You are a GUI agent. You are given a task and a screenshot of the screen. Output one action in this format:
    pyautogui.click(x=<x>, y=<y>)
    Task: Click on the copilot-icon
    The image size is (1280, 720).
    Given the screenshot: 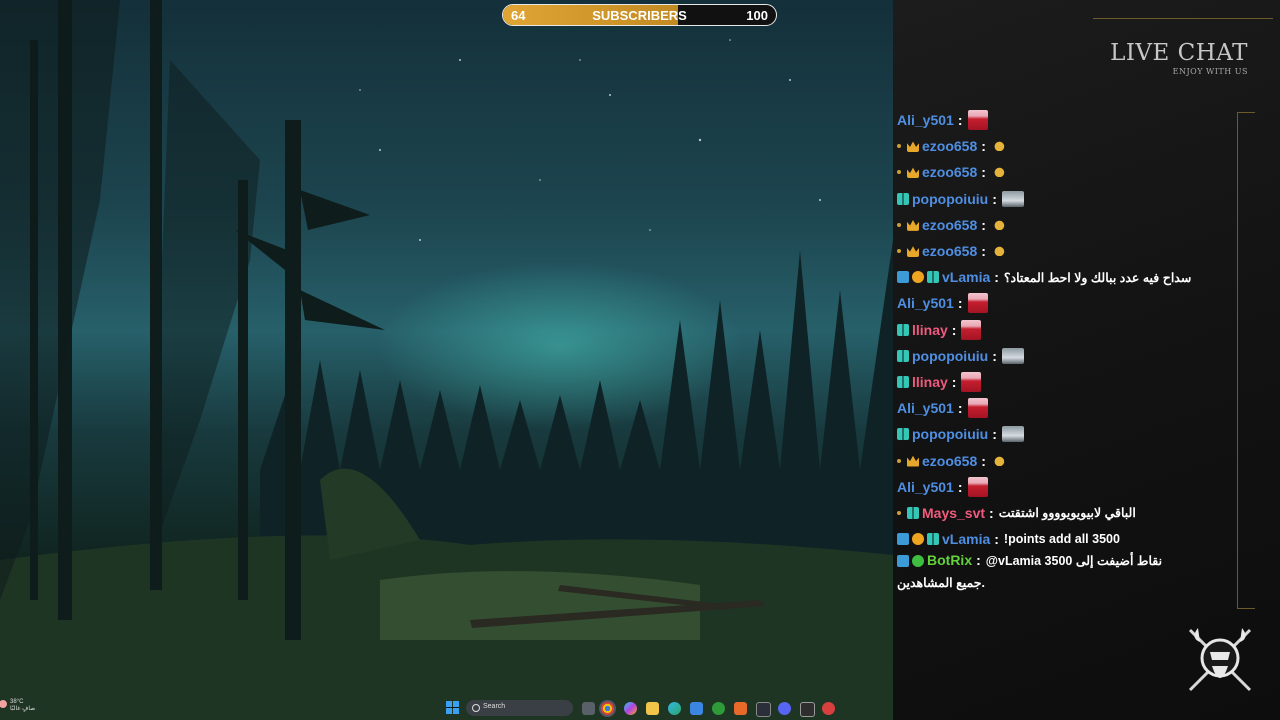 What is the action you would take?
    pyautogui.click(x=630, y=708)
    